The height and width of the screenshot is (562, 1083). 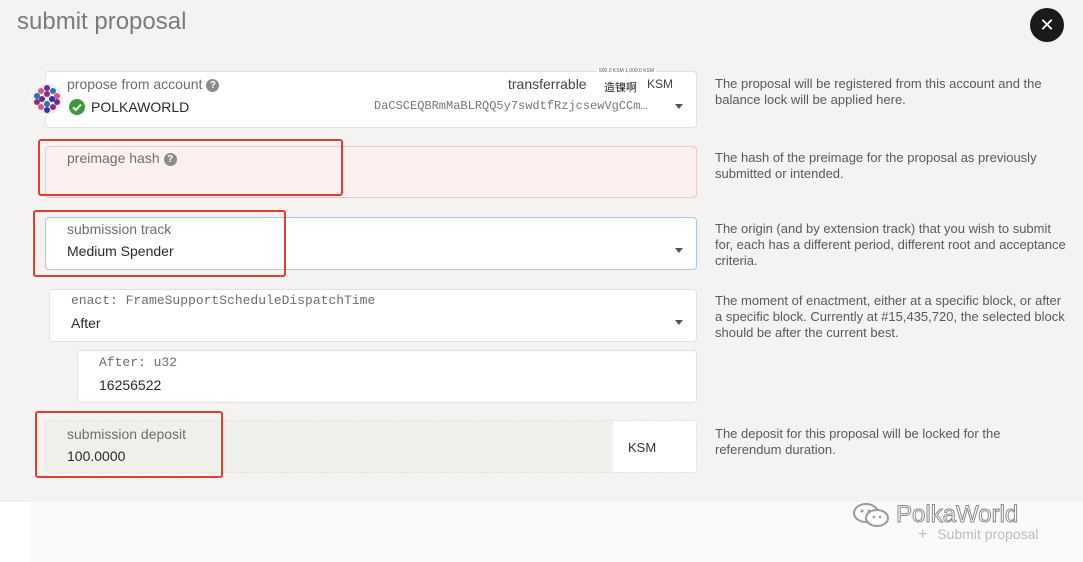 What do you see at coordinates (642, 447) in the screenshot?
I see `deposit-unit: KSM` at bounding box center [642, 447].